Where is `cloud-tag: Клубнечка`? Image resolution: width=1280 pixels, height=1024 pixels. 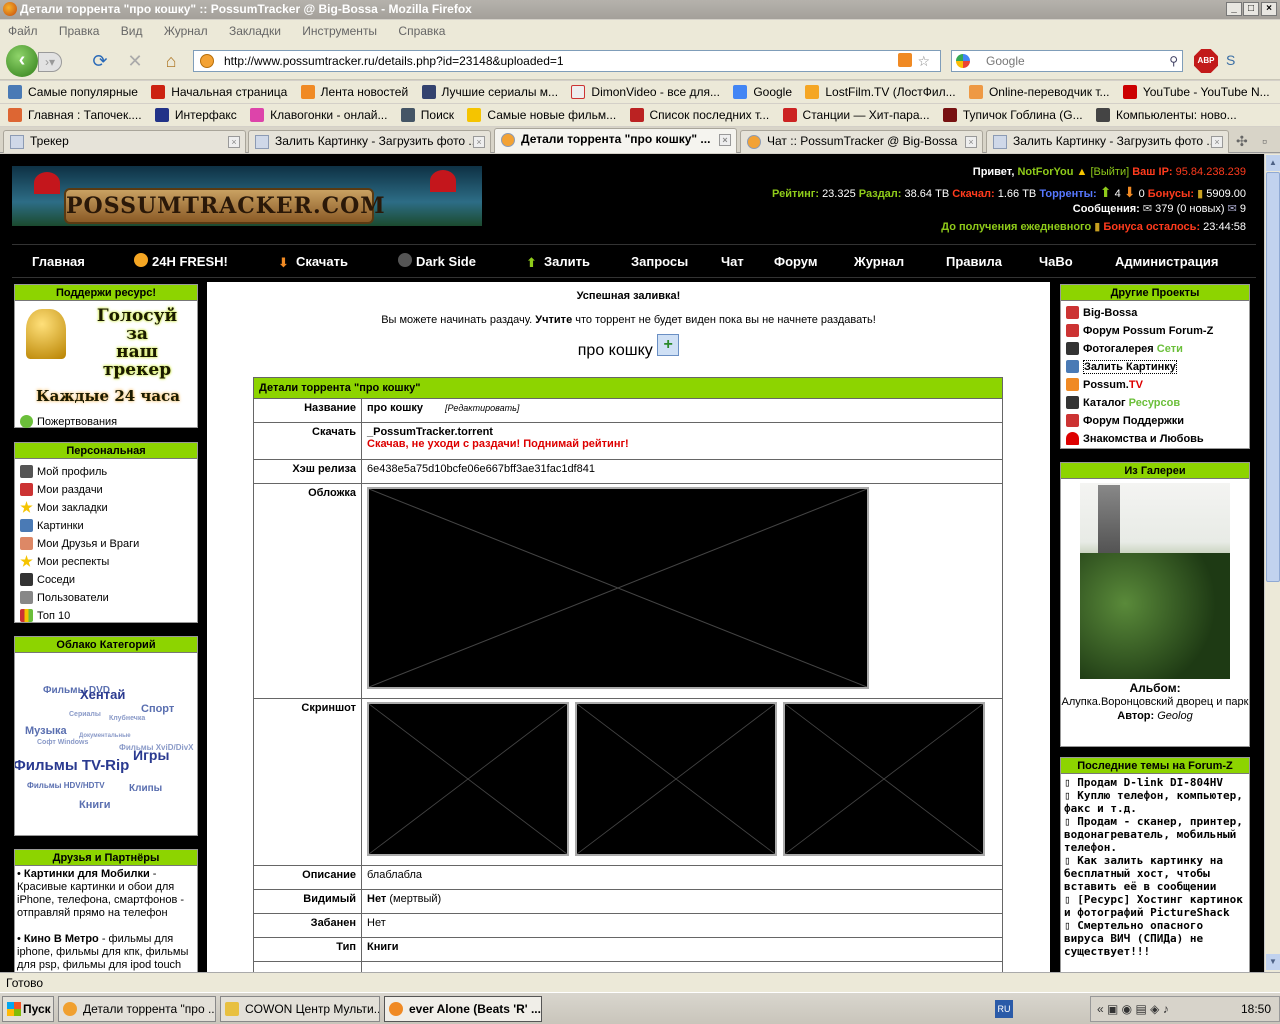
cloud-tag: Клубнечка is located at coordinates (127, 718).